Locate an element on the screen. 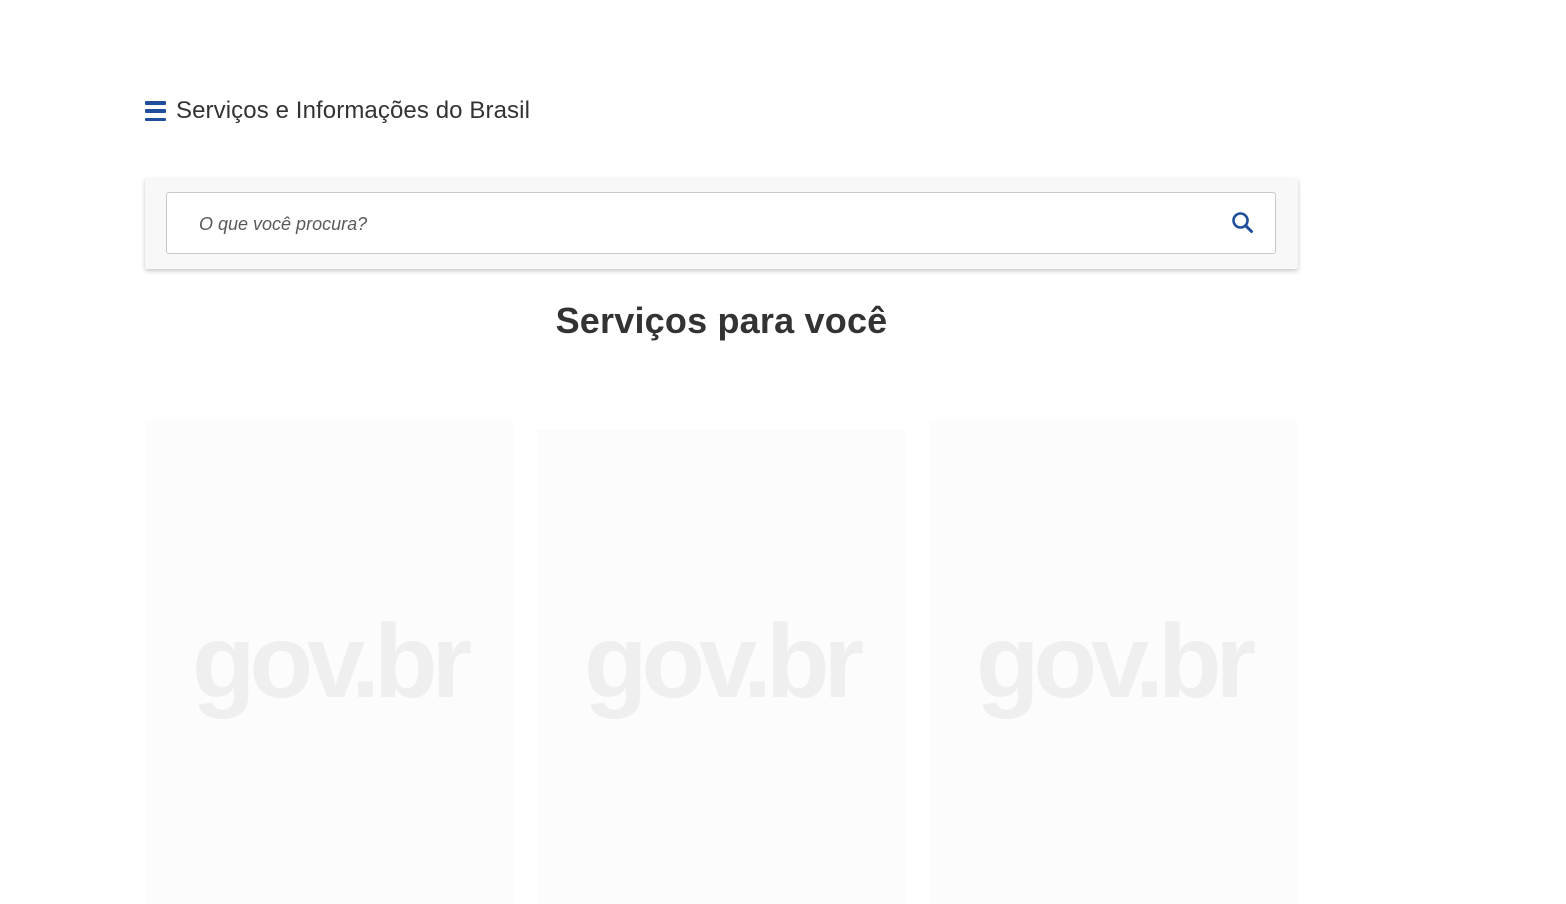 The width and height of the screenshot is (1566, 904). search-button is located at coordinates (1243, 223).